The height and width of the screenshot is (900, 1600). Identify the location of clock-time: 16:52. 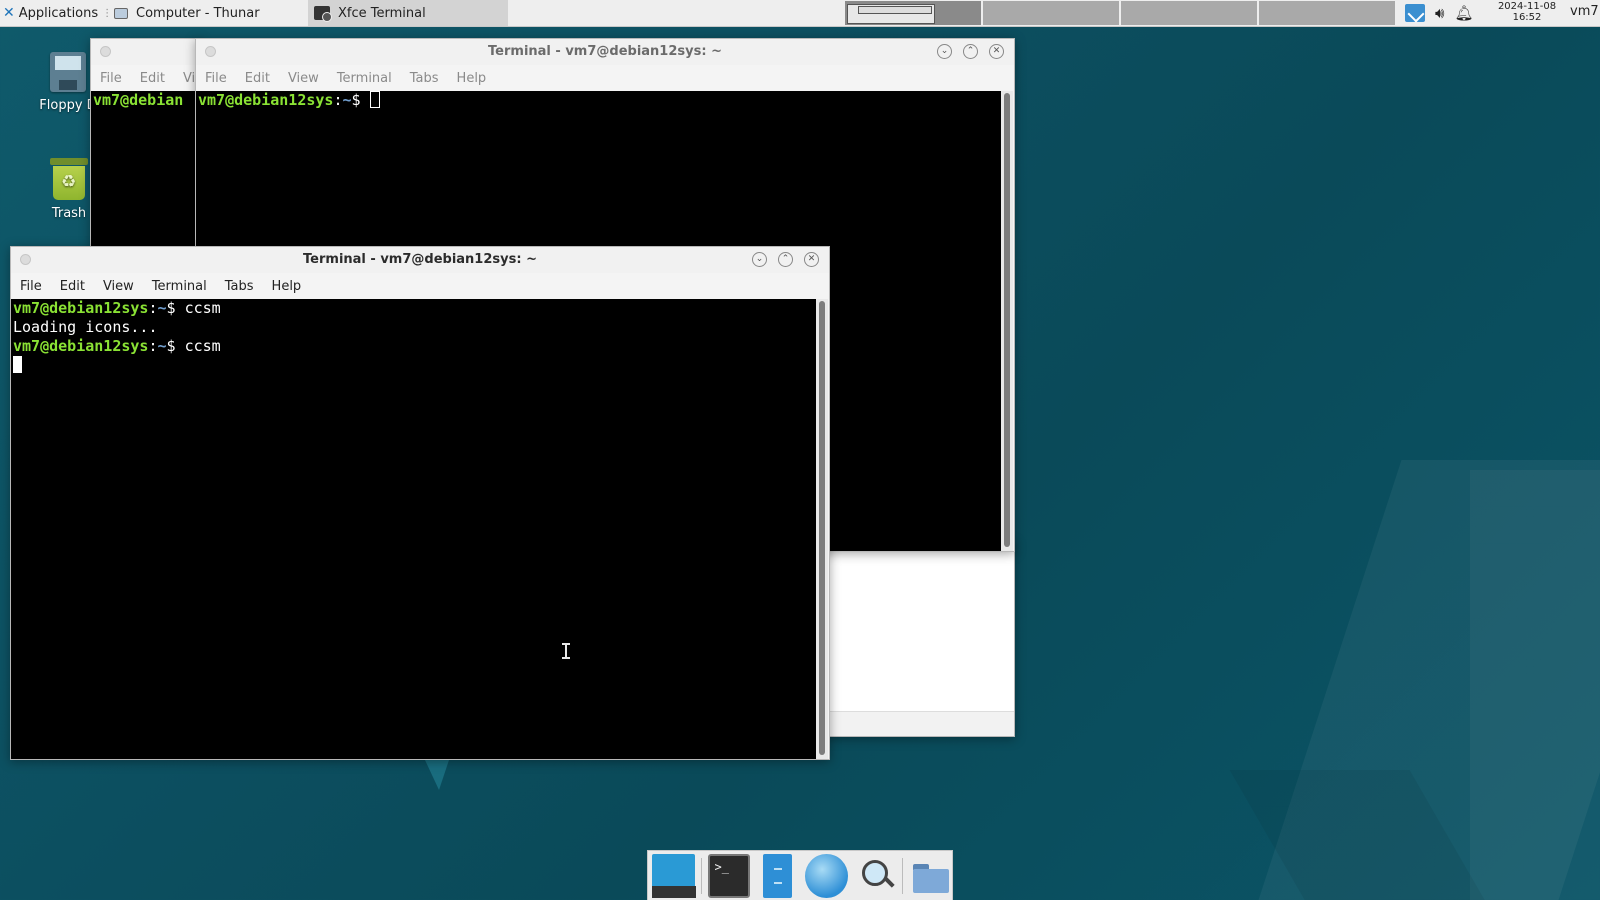
(1527, 17).